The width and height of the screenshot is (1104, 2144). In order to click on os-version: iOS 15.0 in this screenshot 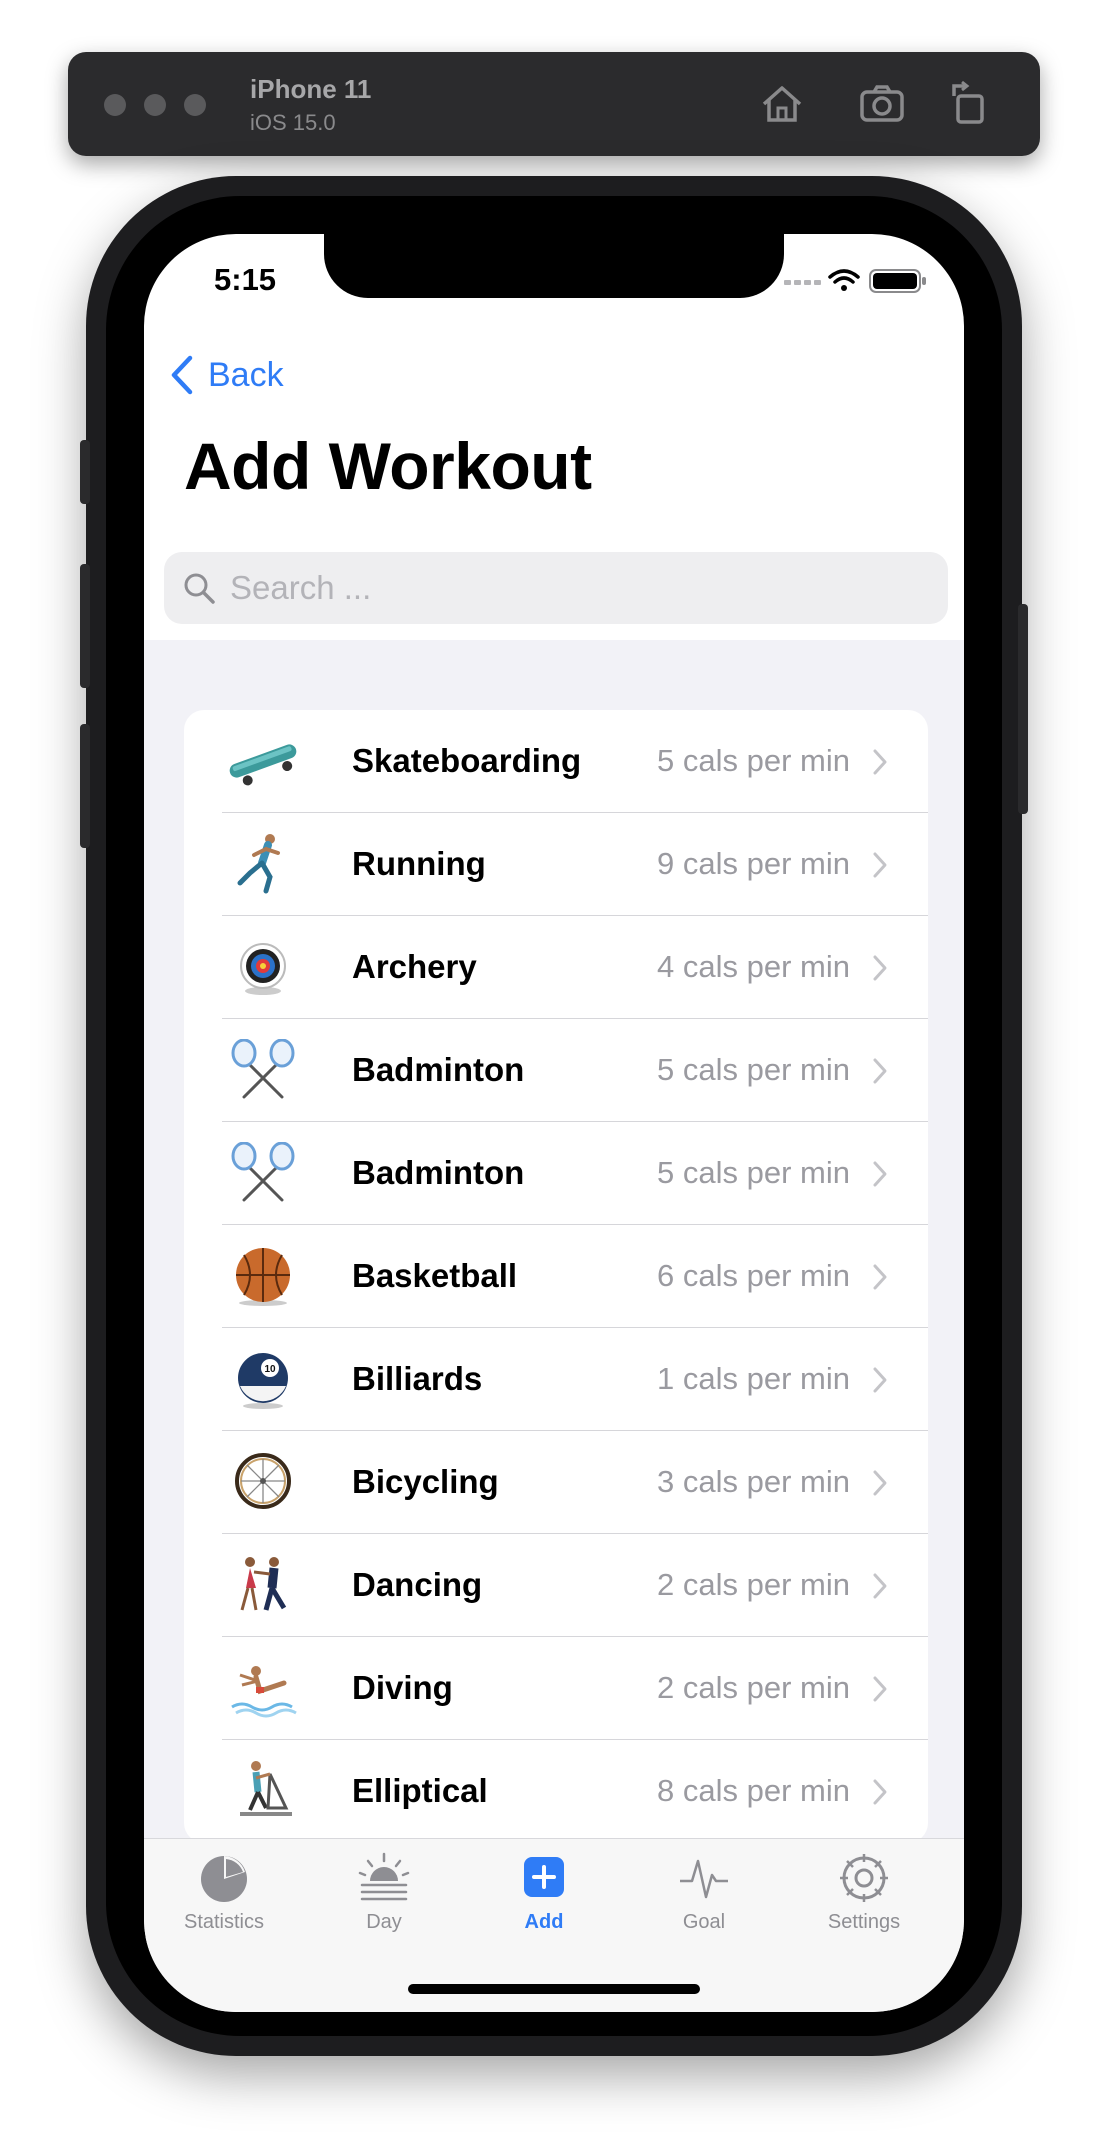, I will do `click(293, 122)`.